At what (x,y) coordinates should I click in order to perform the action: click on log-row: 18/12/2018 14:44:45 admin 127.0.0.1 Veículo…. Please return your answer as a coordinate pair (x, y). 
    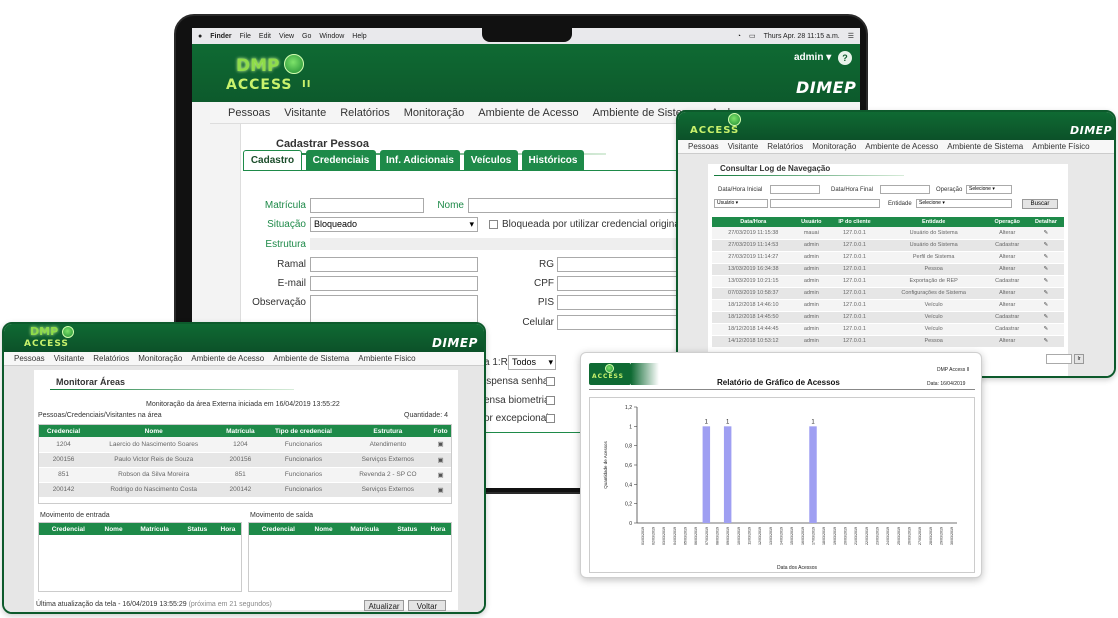
    Looking at the image, I should click on (888, 329).